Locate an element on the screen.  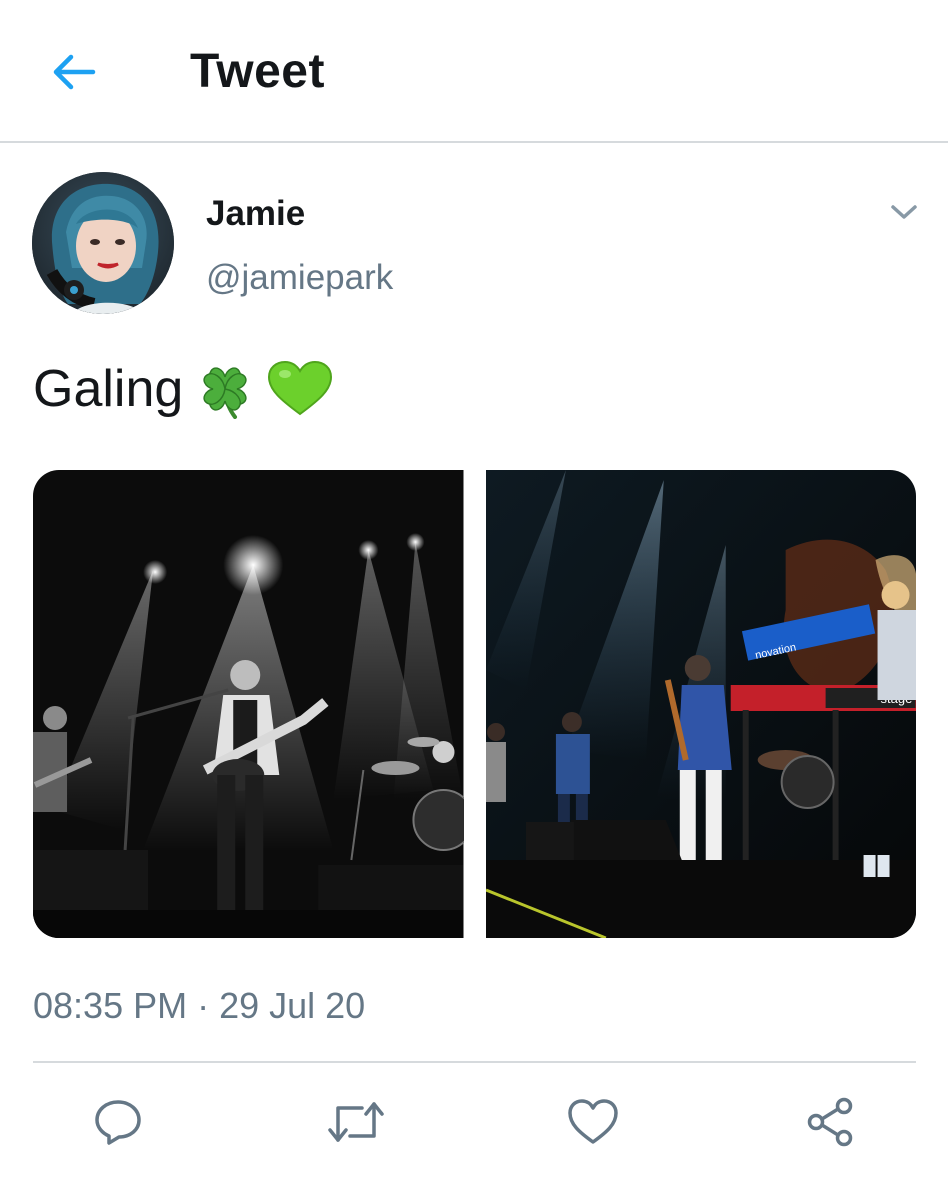
tweet-text-content: Galing is located at coordinates (108, 389).